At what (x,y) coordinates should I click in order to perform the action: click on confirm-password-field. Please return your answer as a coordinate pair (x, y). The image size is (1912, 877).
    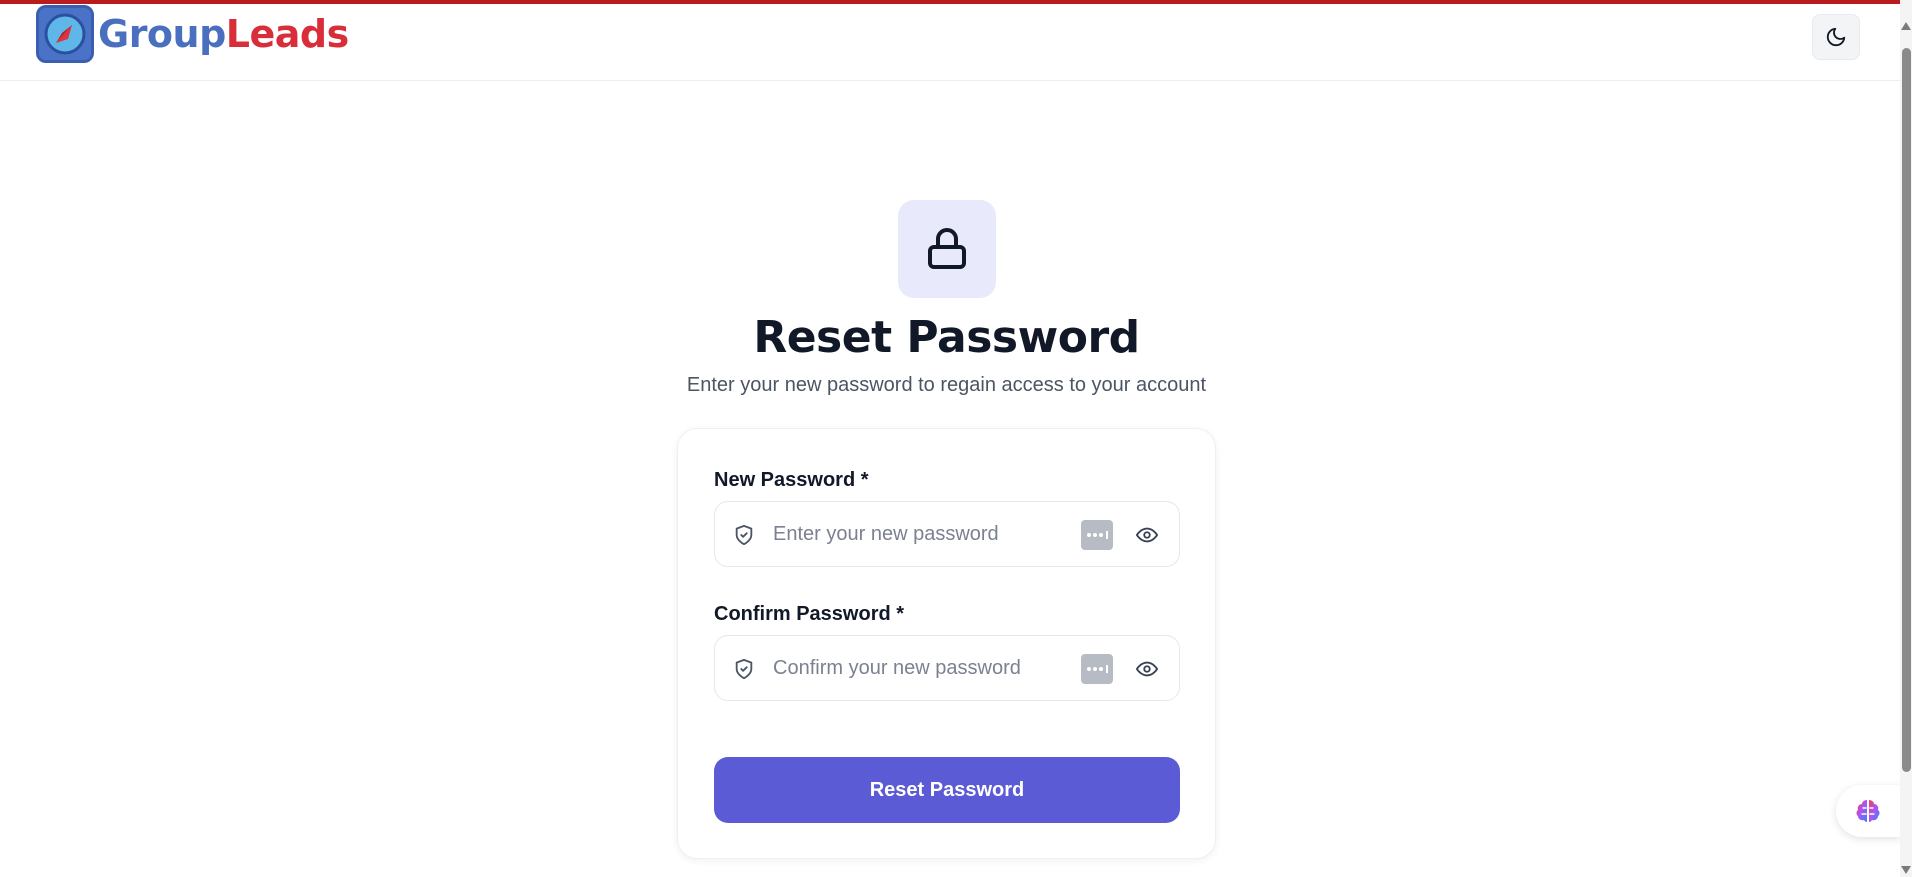
    Looking at the image, I should click on (947, 668).